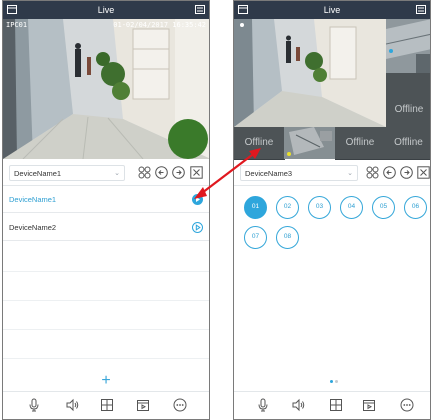 The image size is (431, 420). I want to click on device-label: DeviceName1, so click(33, 199).